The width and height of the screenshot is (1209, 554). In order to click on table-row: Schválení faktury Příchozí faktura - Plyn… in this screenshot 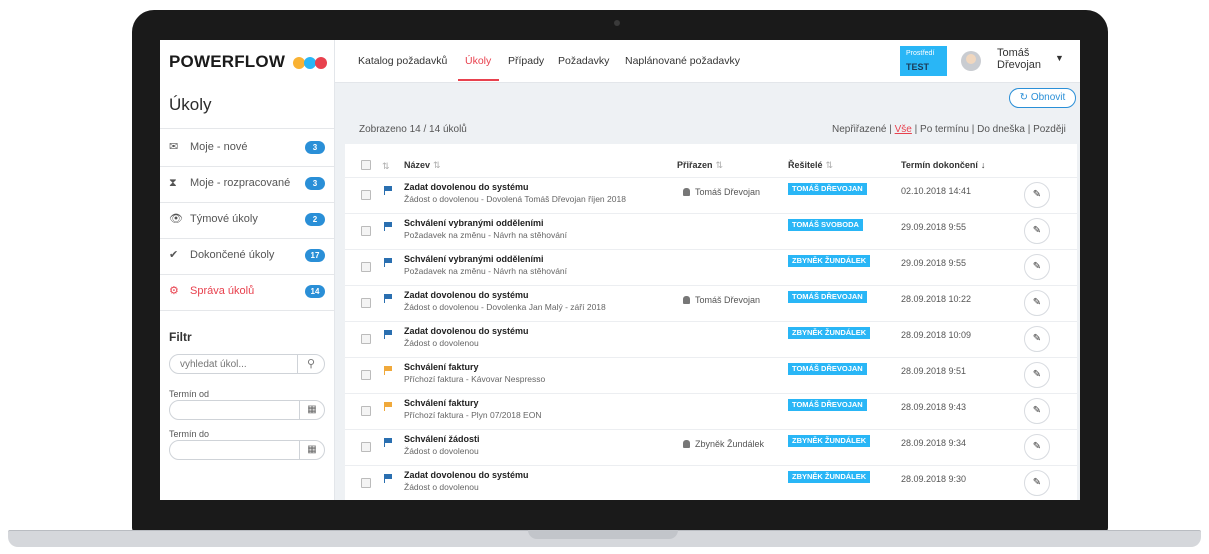, I will do `click(711, 411)`.